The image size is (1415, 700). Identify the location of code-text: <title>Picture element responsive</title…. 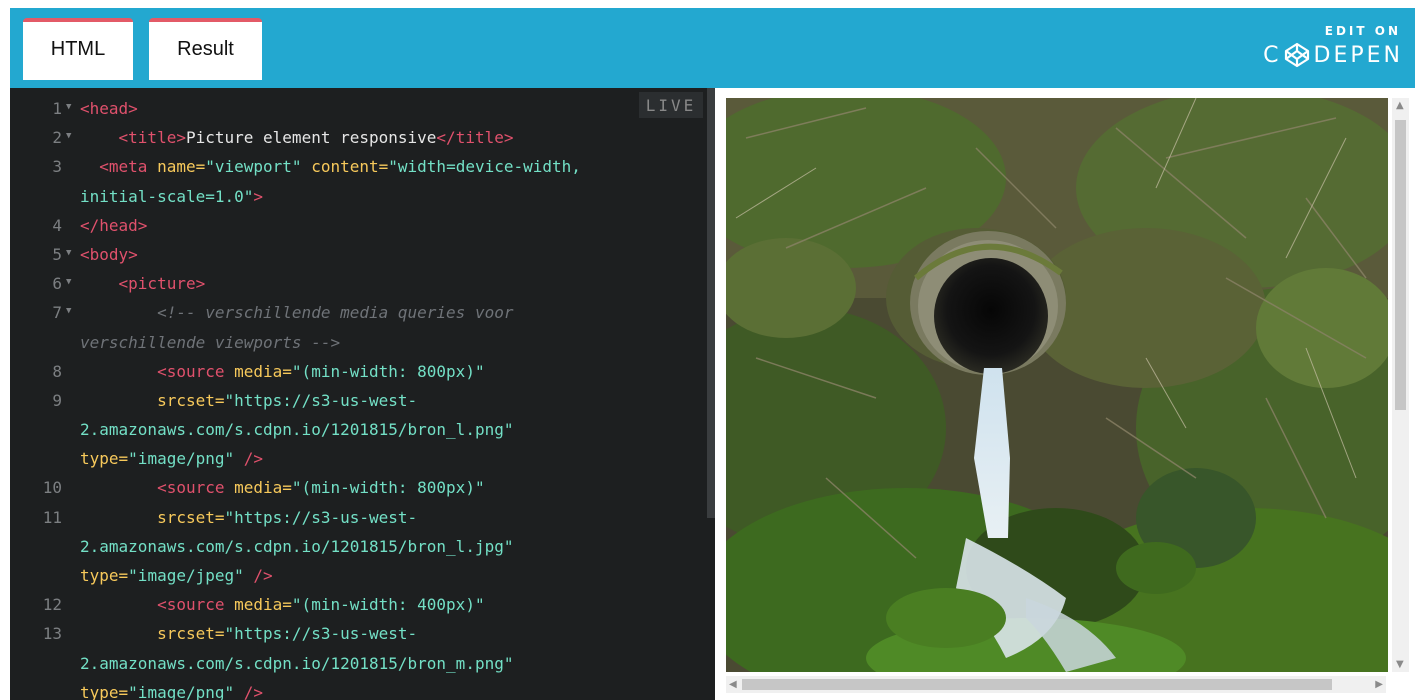
(316, 138).